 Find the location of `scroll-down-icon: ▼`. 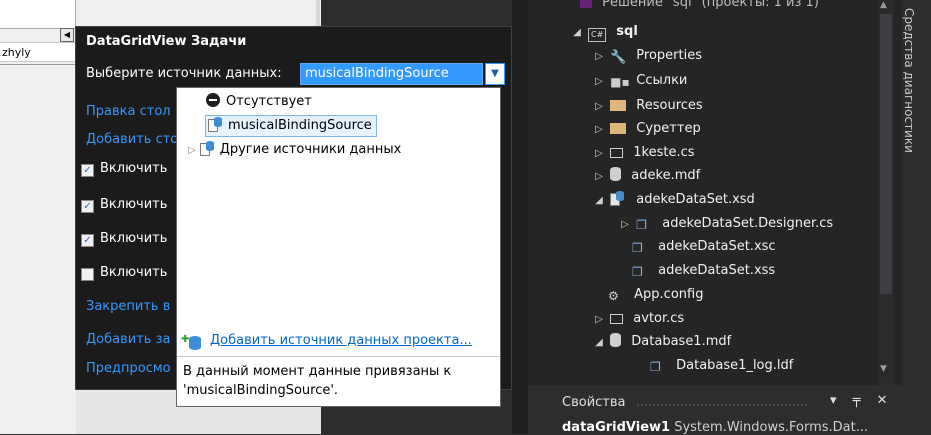

scroll-down-icon: ▼ is located at coordinates (883, 369).